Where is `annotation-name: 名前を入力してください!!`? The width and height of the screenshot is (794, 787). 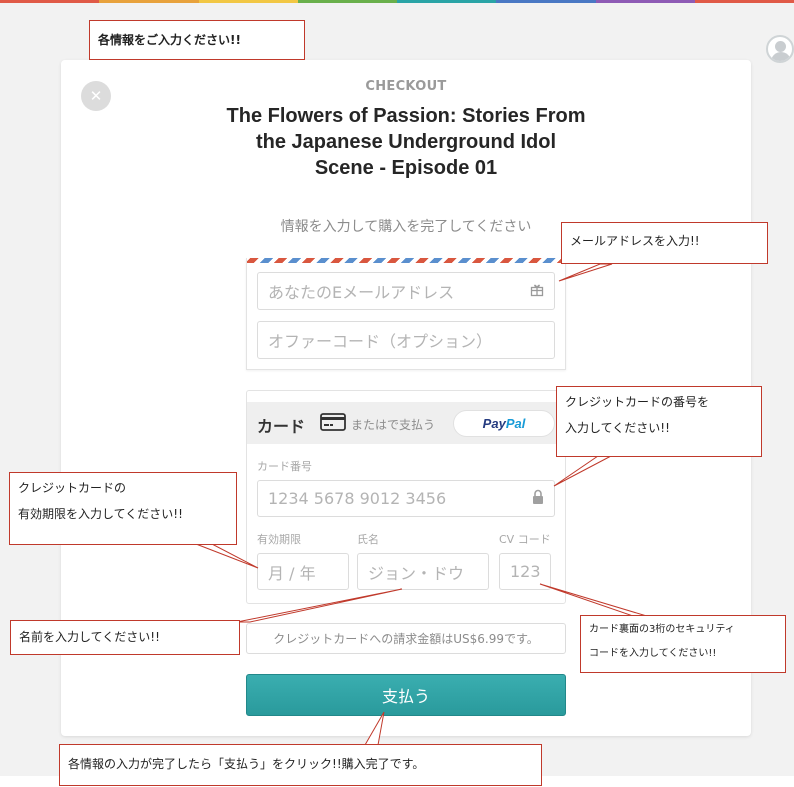 annotation-name: 名前を入力してください!! is located at coordinates (125, 637).